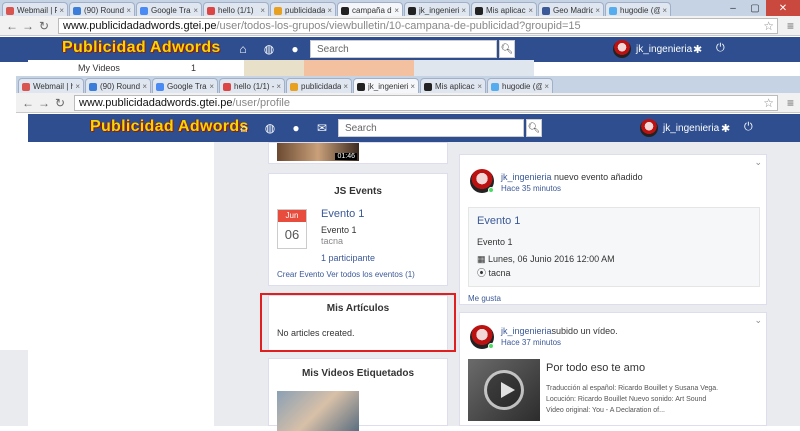 Image resolution: width=800 pixels, height=431 pixels. What do you see at coordinates (531, 188) in the screenshot?
I see `post1-time: Hace 35 minutos` at bounding box center [531, 188].